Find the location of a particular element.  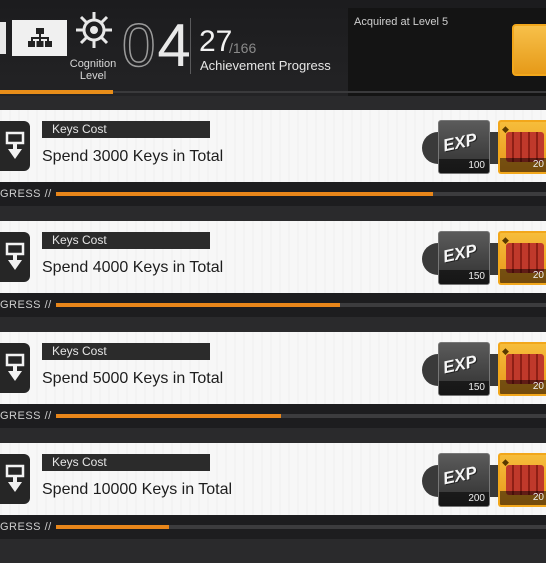

header-divider-line is located at coordinates (329, 92).